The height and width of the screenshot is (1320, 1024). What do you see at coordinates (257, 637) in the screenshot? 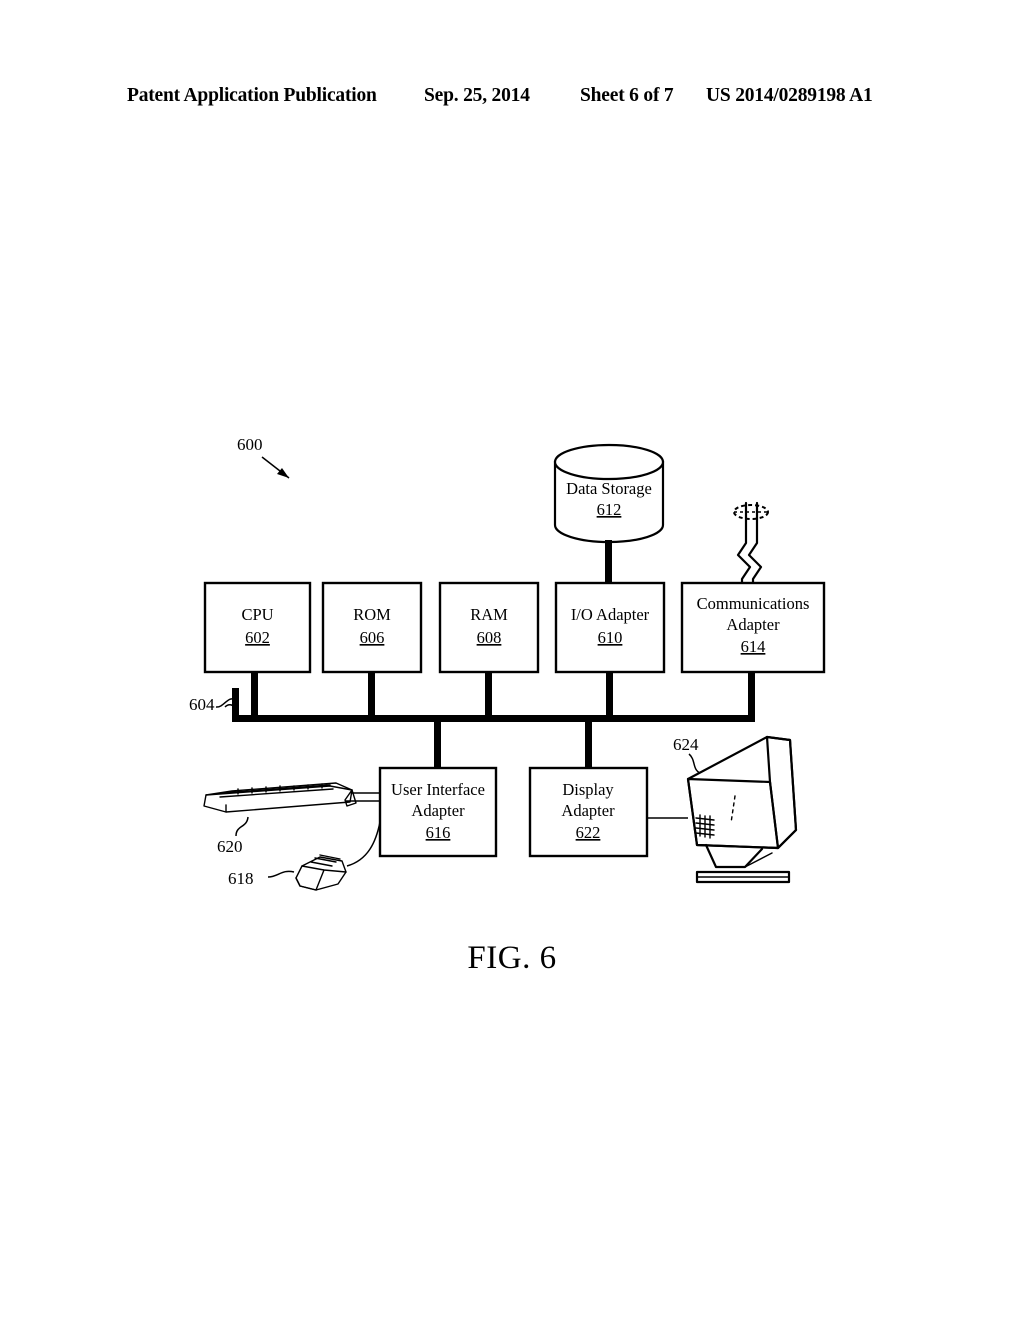
I see `block-cpu-ref: 602` at bounding box center [257, 637].